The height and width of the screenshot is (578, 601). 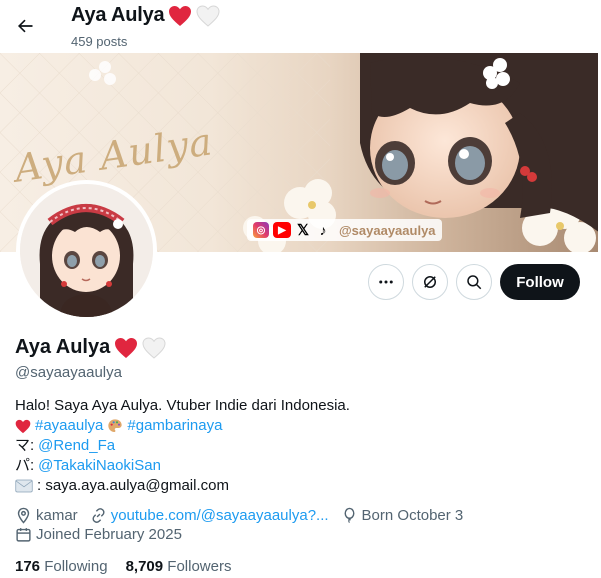 I want to click on joined-text: Joined February 2025, so click(x=109, y=534).